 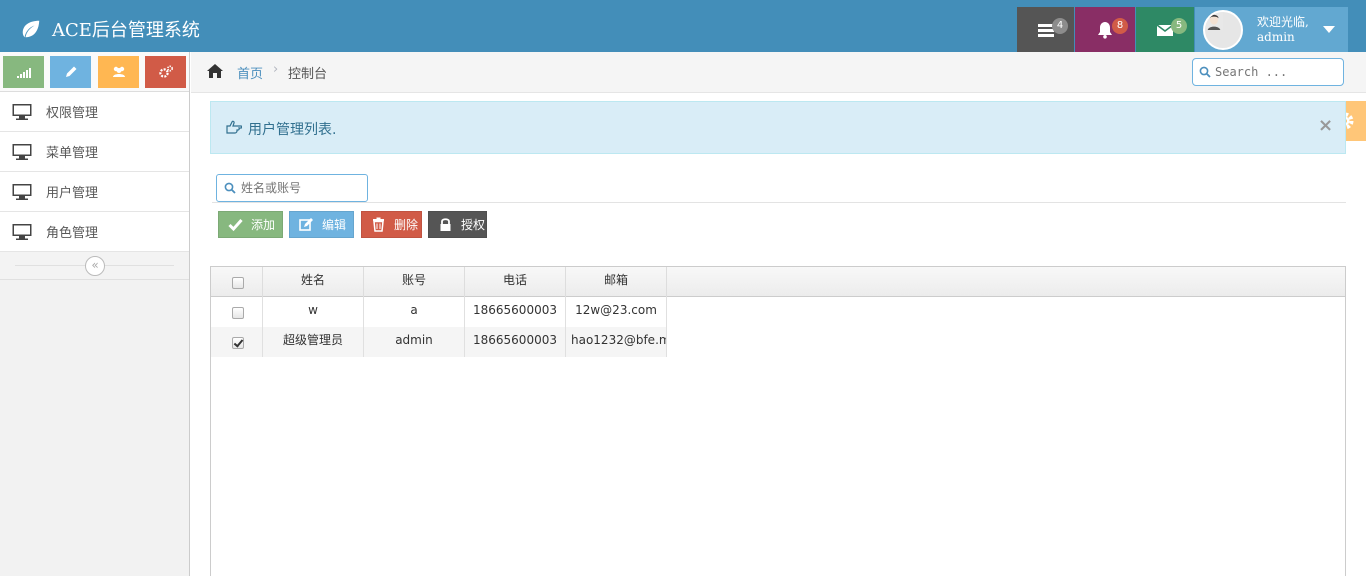 I want to click on home-icon, so click(x=215, y=71).